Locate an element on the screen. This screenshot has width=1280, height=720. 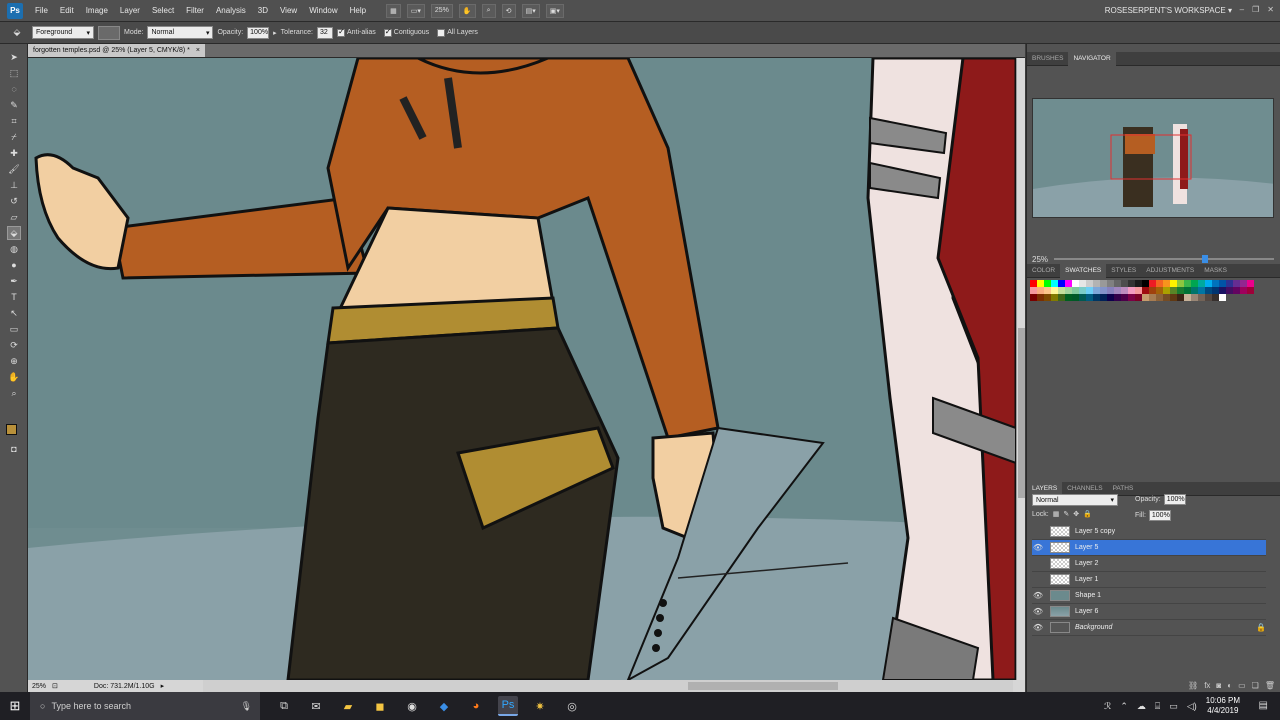
dropbox-icon: ◆ is located at coordinates (444, 706).